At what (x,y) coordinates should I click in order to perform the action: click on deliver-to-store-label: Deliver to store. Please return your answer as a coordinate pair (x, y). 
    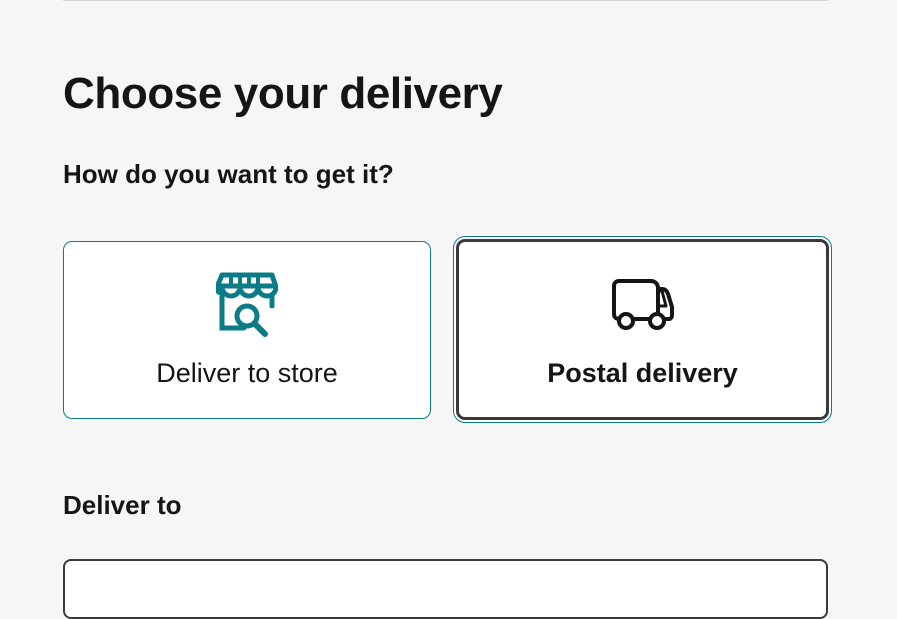
    Looking at the image, I should click on (247, 373).